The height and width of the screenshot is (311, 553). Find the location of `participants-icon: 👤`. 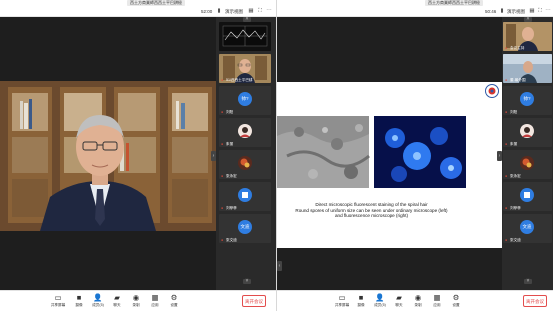

participants-icon: 👤 is located at coordinates (380, 297).